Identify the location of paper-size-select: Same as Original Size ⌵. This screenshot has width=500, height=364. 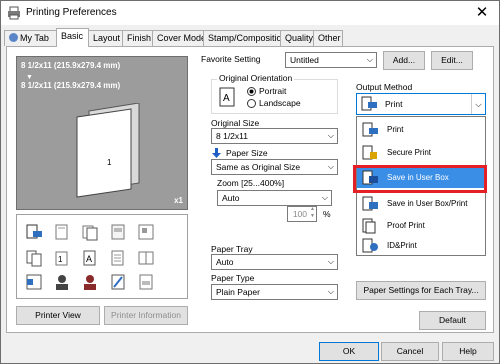
(274, 167).